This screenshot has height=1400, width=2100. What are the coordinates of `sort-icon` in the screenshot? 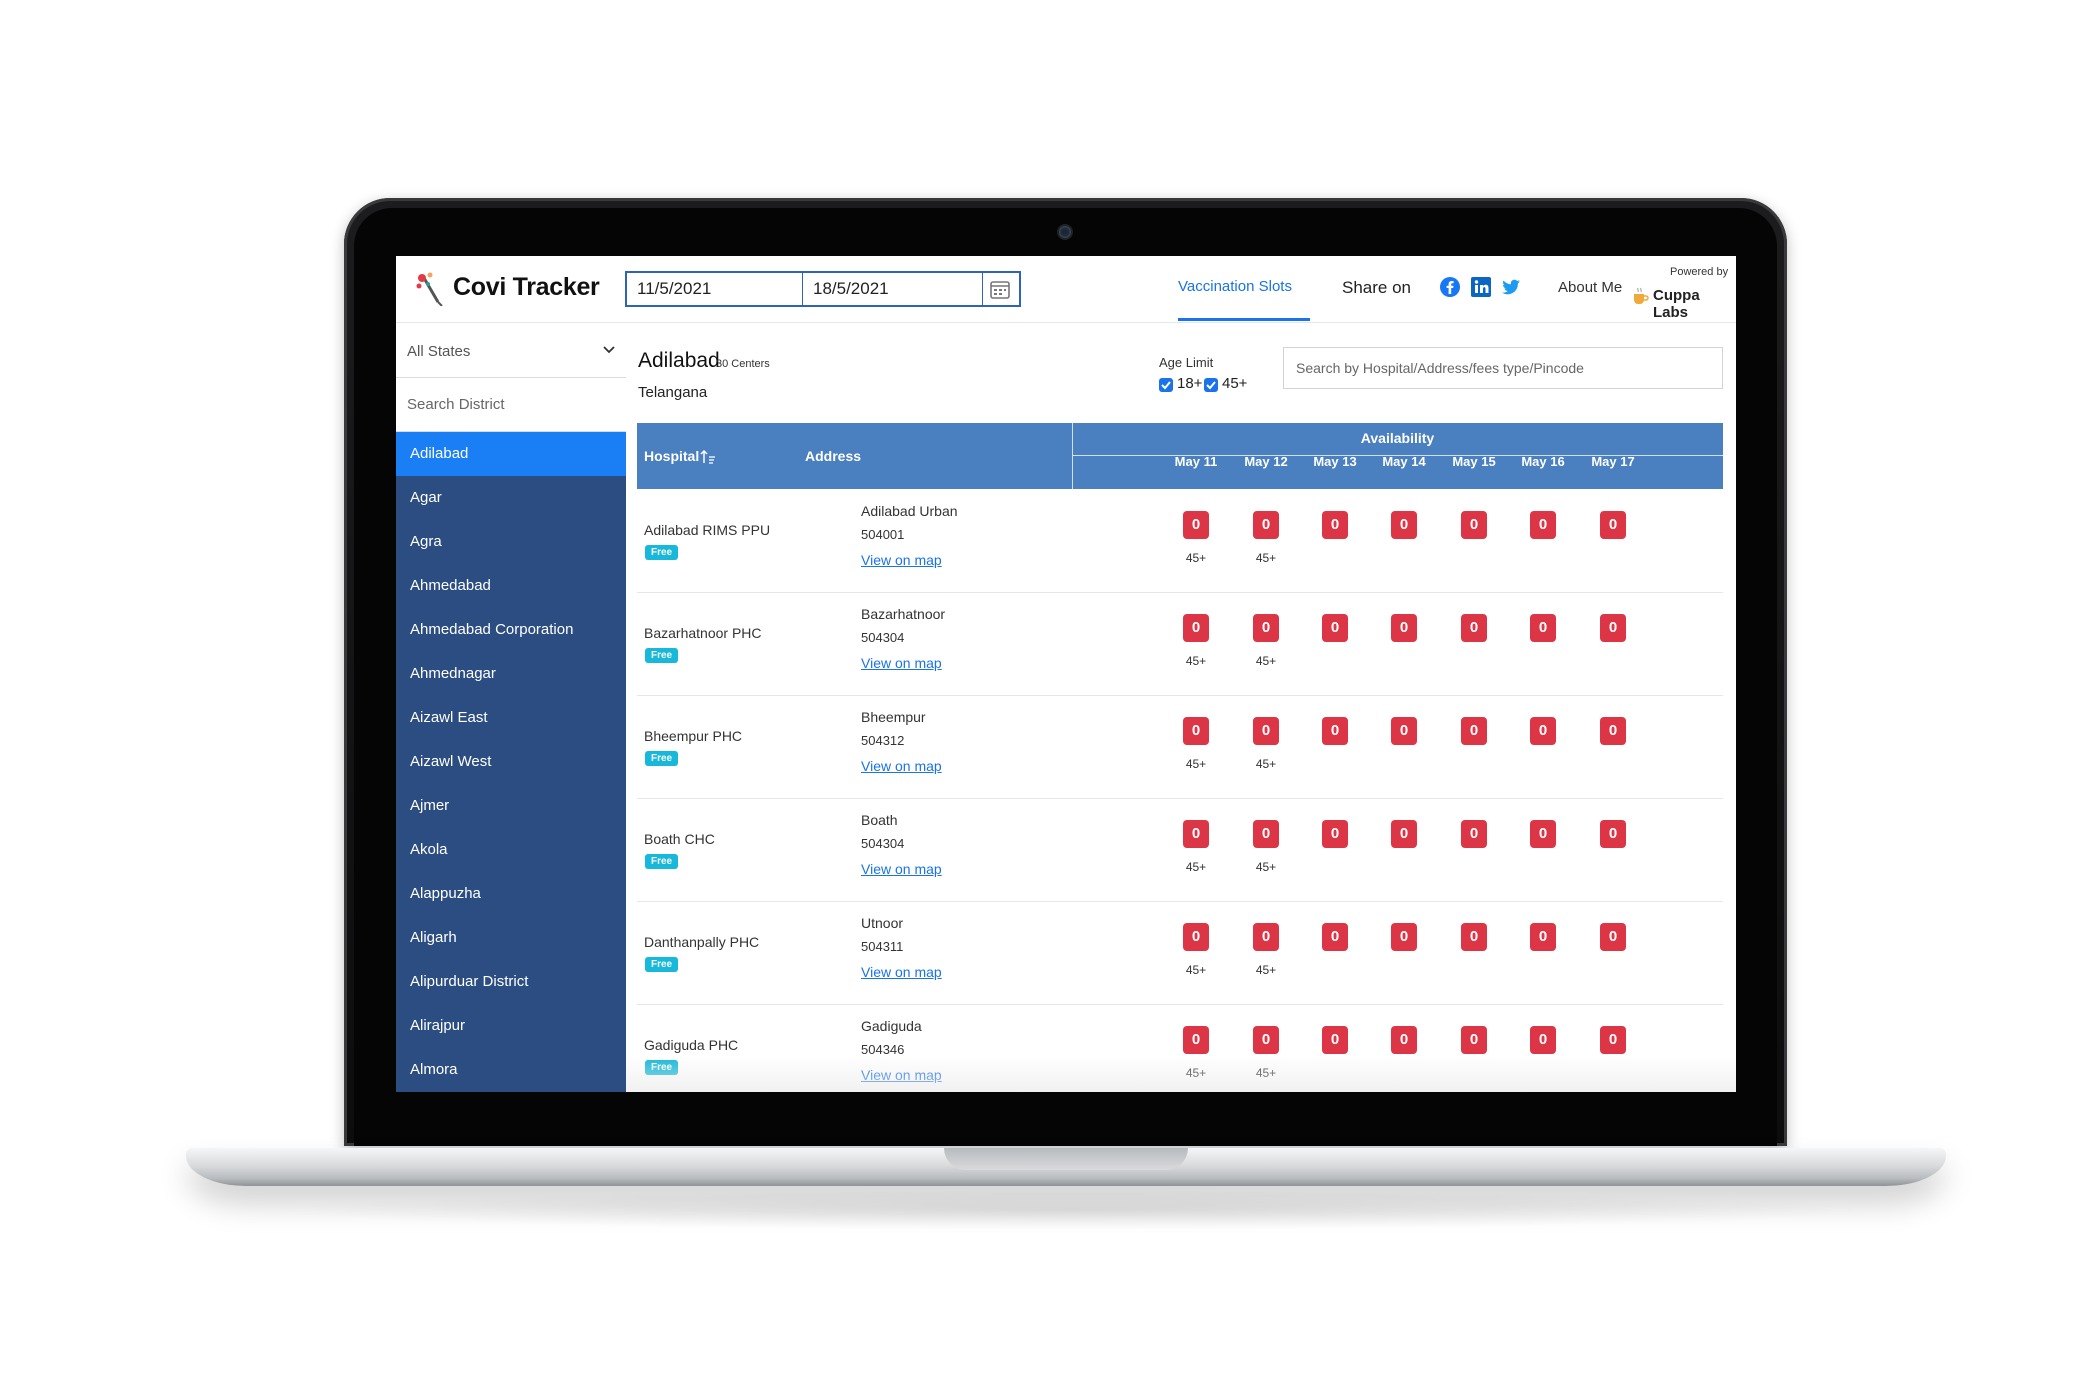 It's located at (708, 457).